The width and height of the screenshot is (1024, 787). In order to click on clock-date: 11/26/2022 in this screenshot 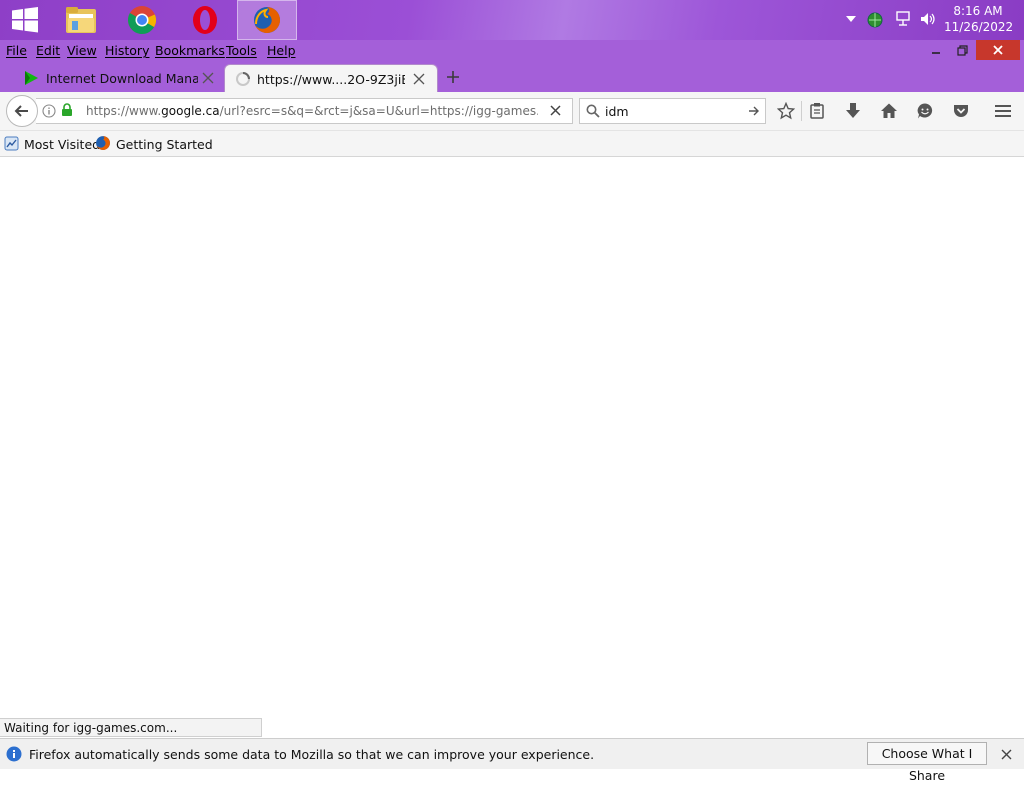, I will do `click(979, 27)`.